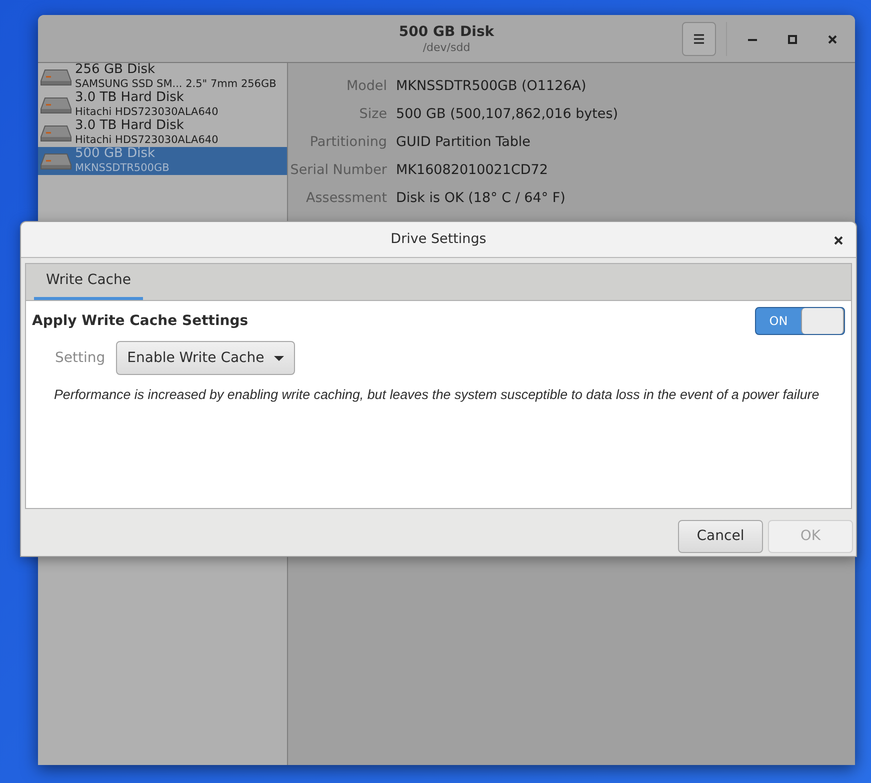  What do you see at coordinates (472, 170) in the screenshot?
I see `property-value: MK16082010021CD72` at bounding box center [472, 170].